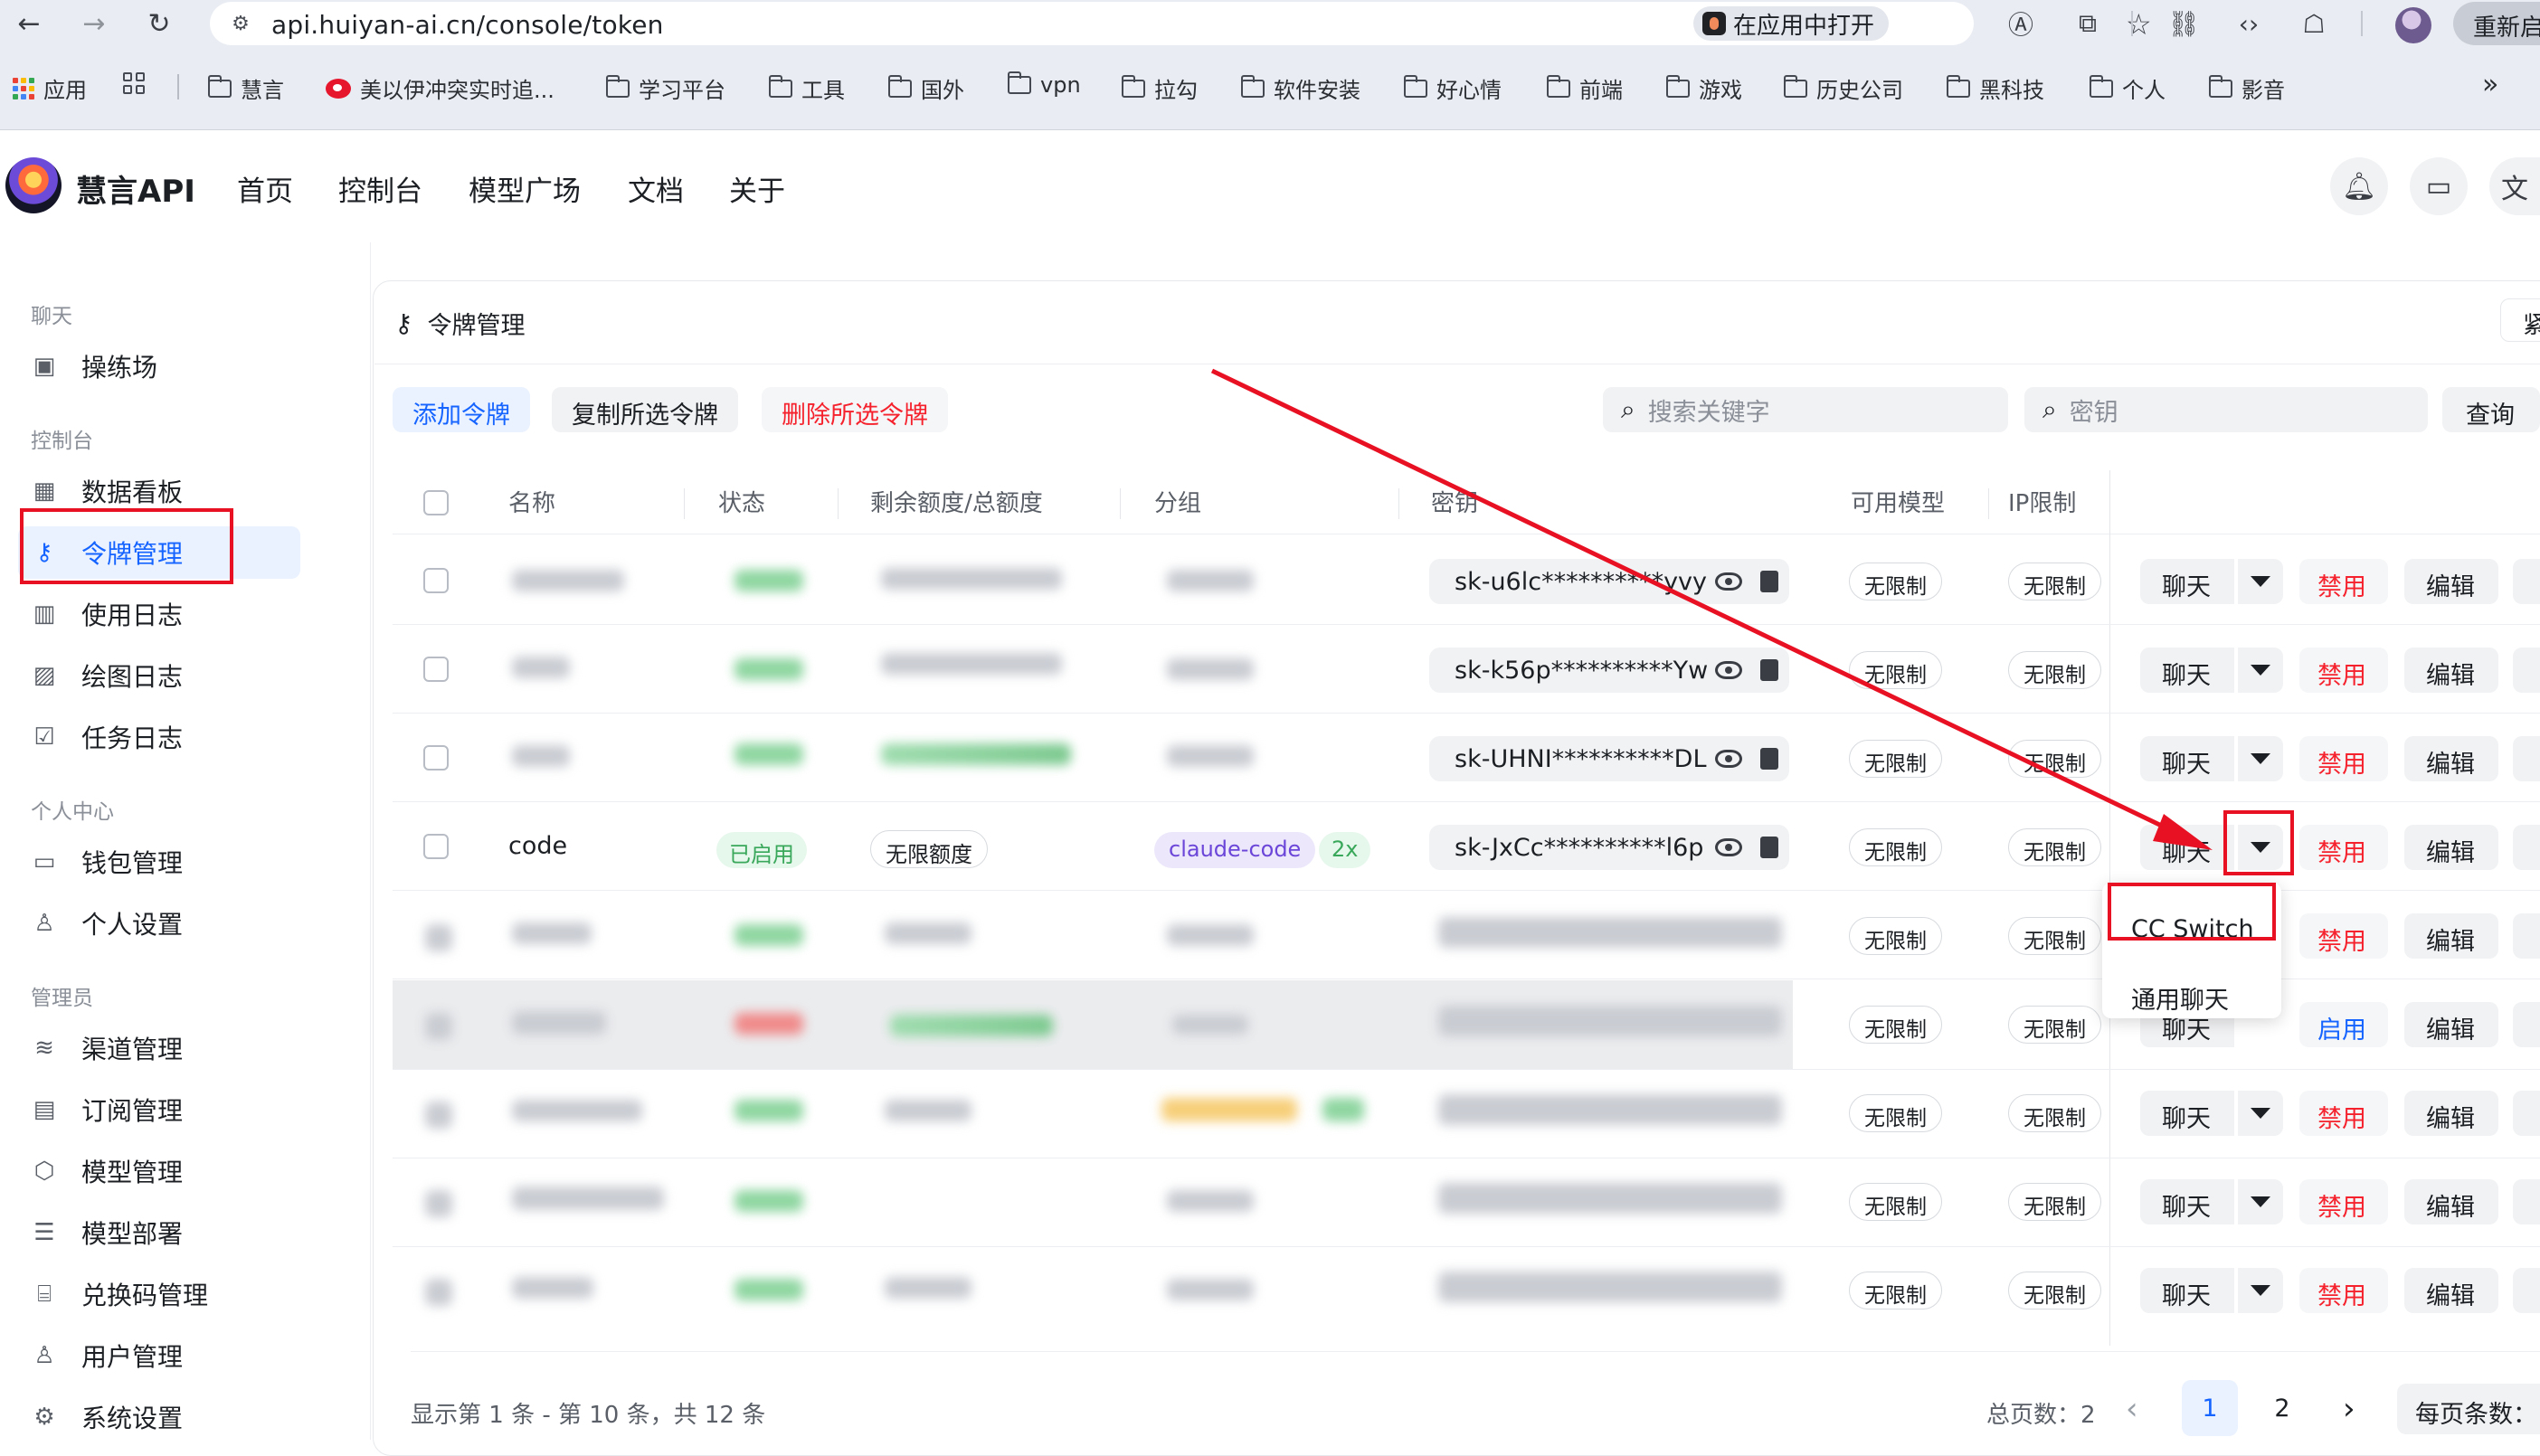 The width and height of the screenshot is (2540, 1456). What do you see at coordinates (159, 676) in the screenshot?
I see `sidebar-item-drawing-log: ▨ 绘图日志` at bounding box center [159, 676].